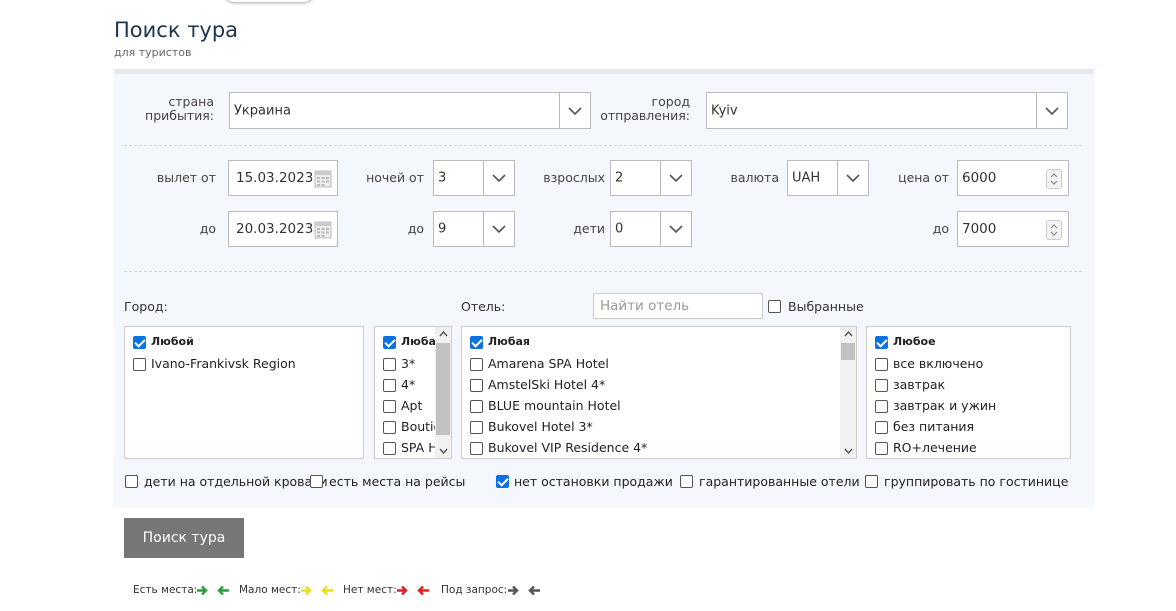 This screenshot has height=611, width=1176. What do you see at coordinates (914, 341) in the screenshot?
I see `meal-option: Любое` at bounding box center [914, 341].